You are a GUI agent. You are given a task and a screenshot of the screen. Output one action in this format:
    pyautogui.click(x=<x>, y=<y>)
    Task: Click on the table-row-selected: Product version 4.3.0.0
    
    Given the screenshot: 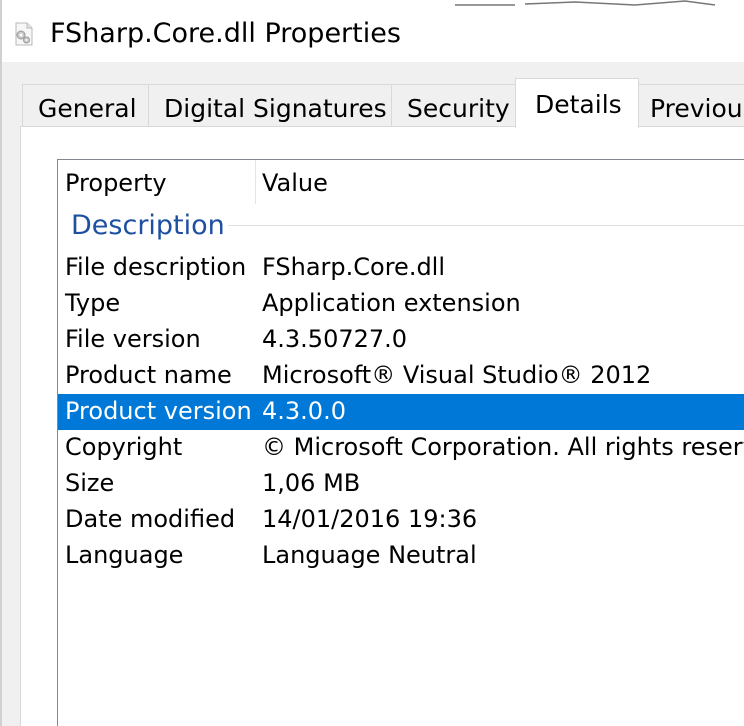 What is the action you would take?
    pyautogui.click(x=401, y=412)
    